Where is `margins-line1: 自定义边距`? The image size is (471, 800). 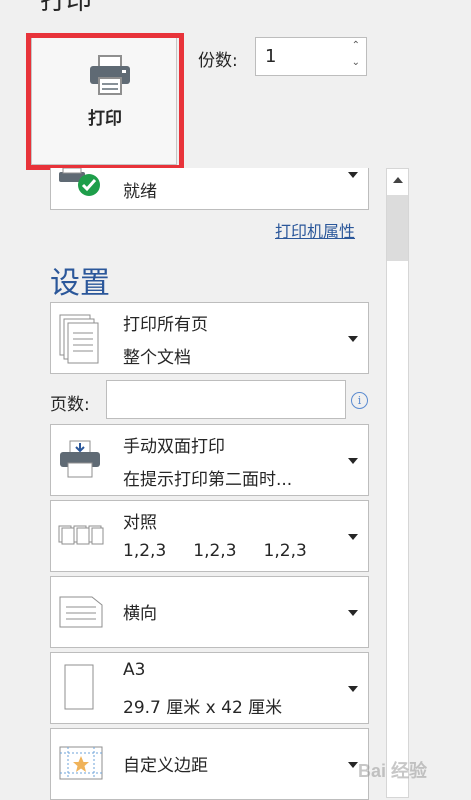
margins-line1: 自定义边距 is located at coordinates (165, 766).